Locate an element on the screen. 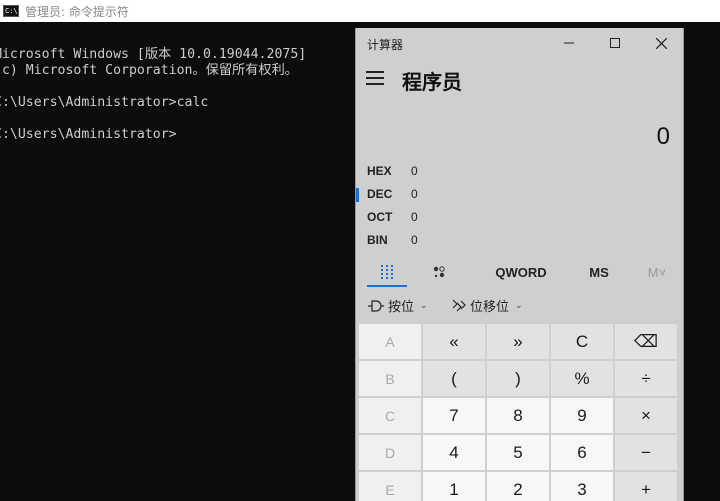 Image resolution: width=720 pixels, height=501 pixels. left-shift-key: « is located at coordinates (454, 341).